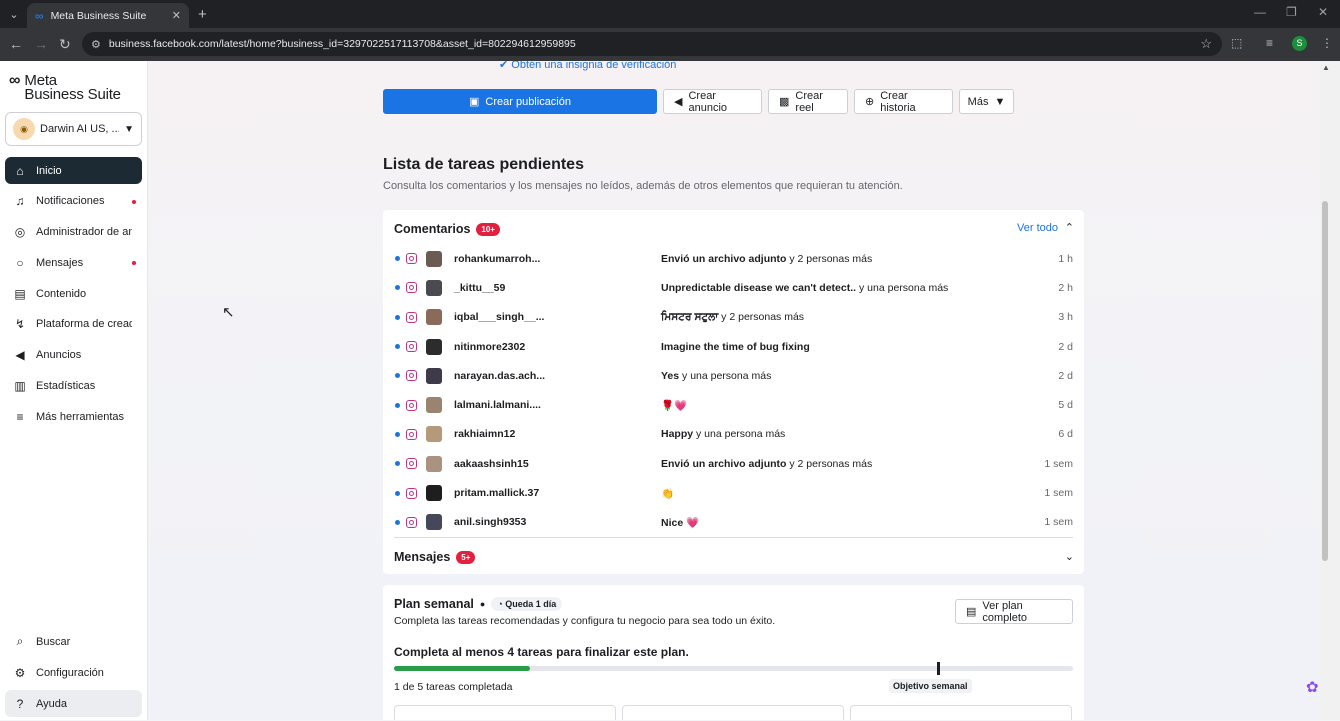 This screenshot has height=721, width=1340. What do you see at coordinates (73, 703) in the screenshot?
I see `sidebar-item-ayuda: ? Ayuda` at bounding box center [73, 703].